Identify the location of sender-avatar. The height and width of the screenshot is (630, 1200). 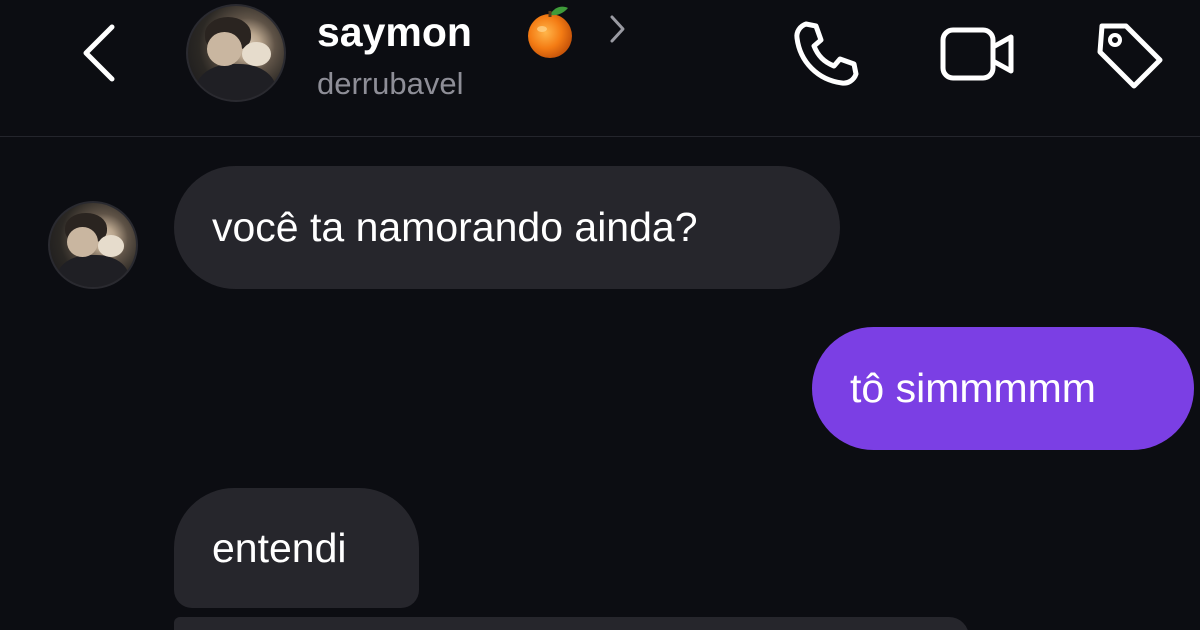
(93, 245).